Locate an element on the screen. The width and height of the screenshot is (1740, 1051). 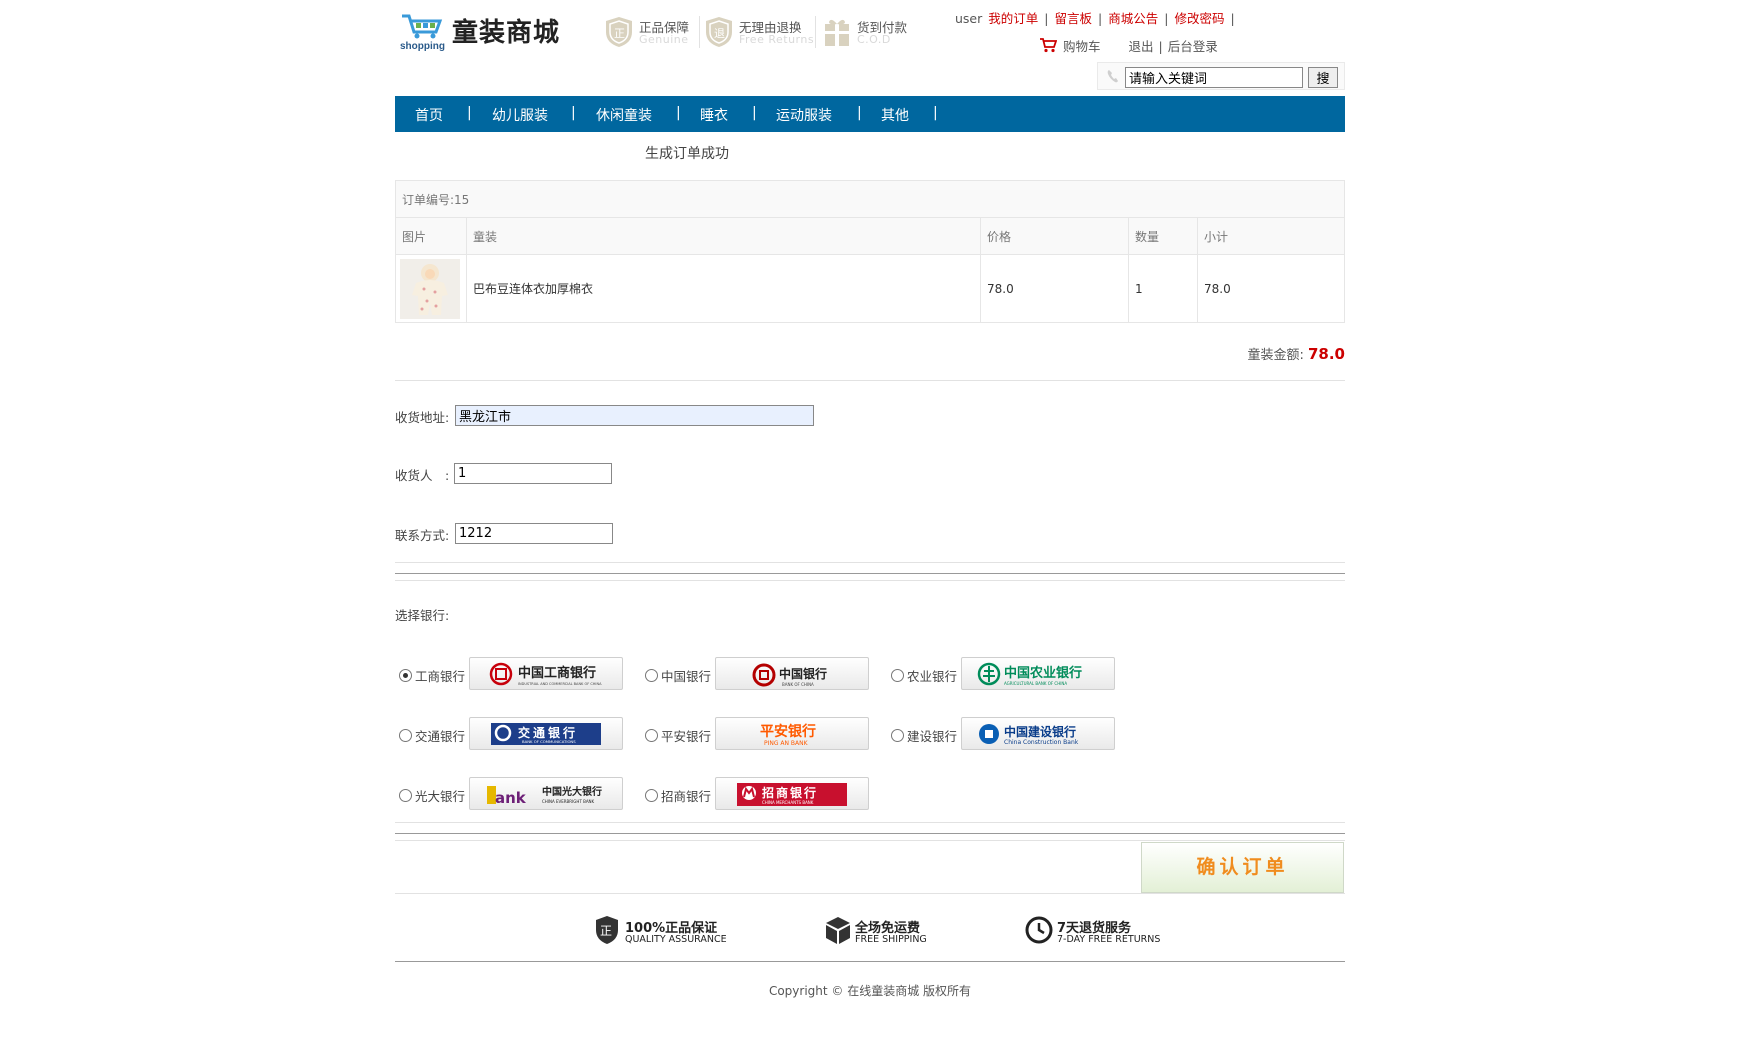
change-password-link: 修改密码 is located at coordinates (1199, 17).